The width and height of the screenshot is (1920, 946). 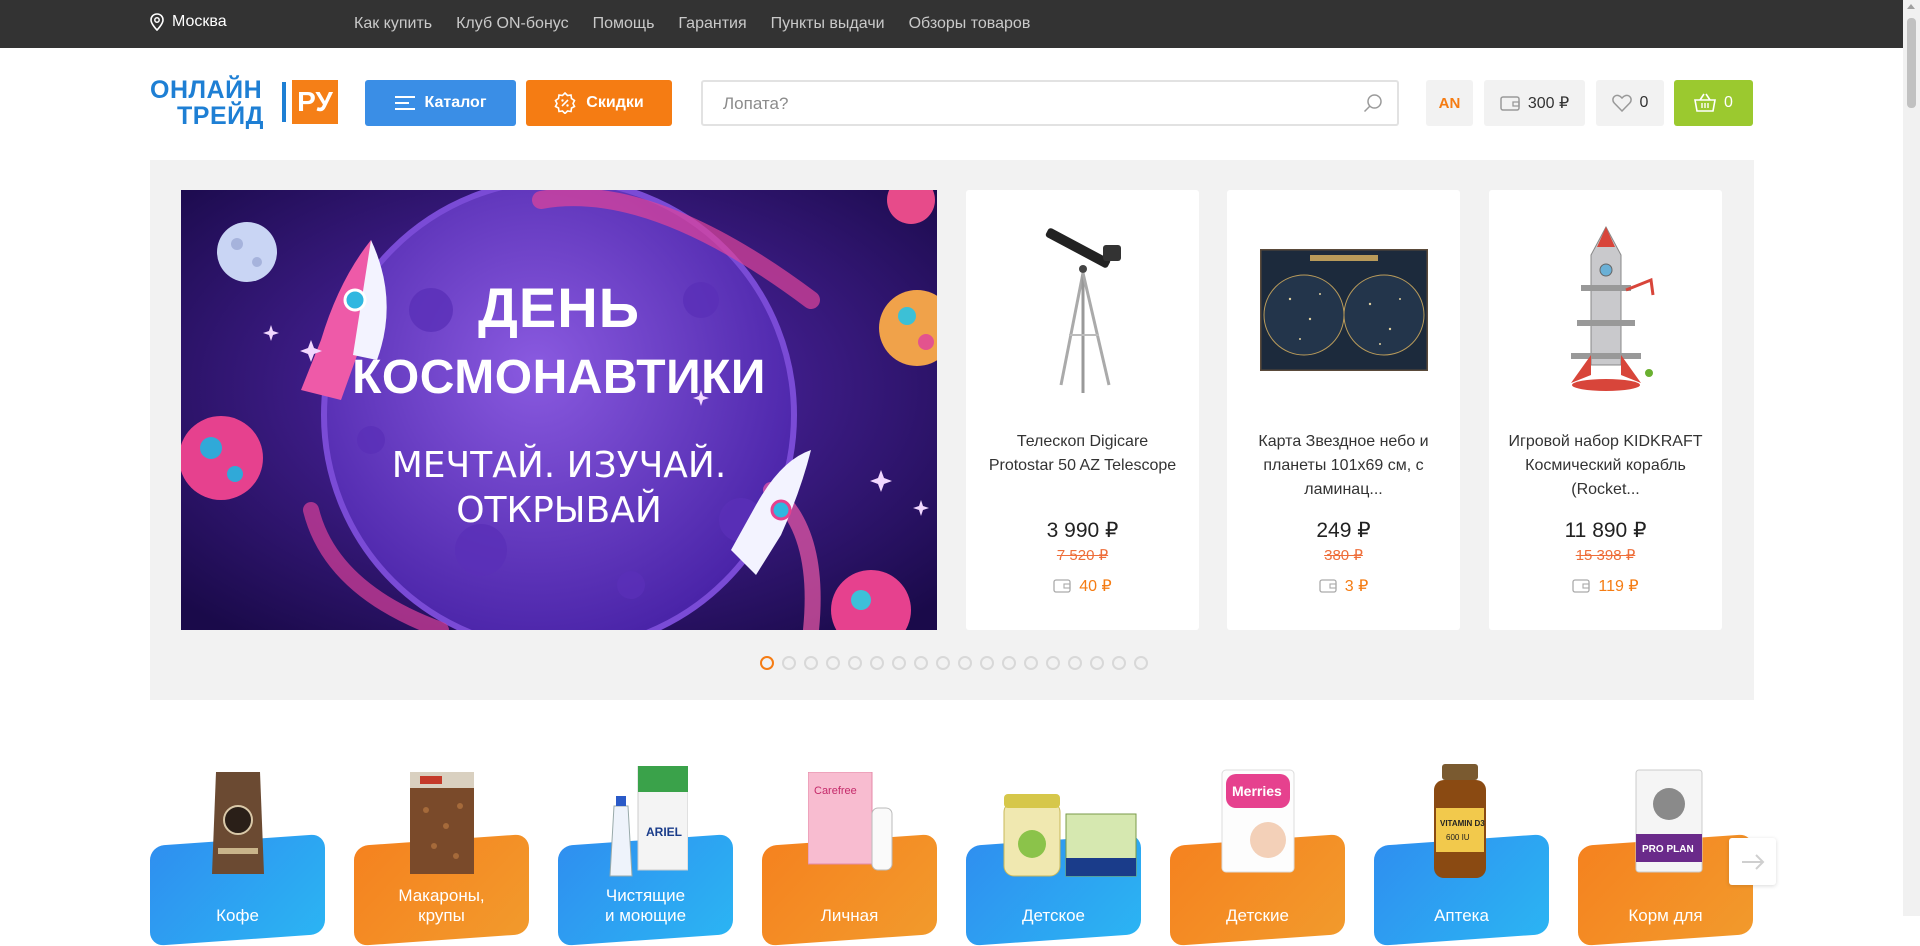 What do you see at coordinates (664, 832) in the screenshot?
I see `svg-text: ARIEL` at bounding box center [664, 832].